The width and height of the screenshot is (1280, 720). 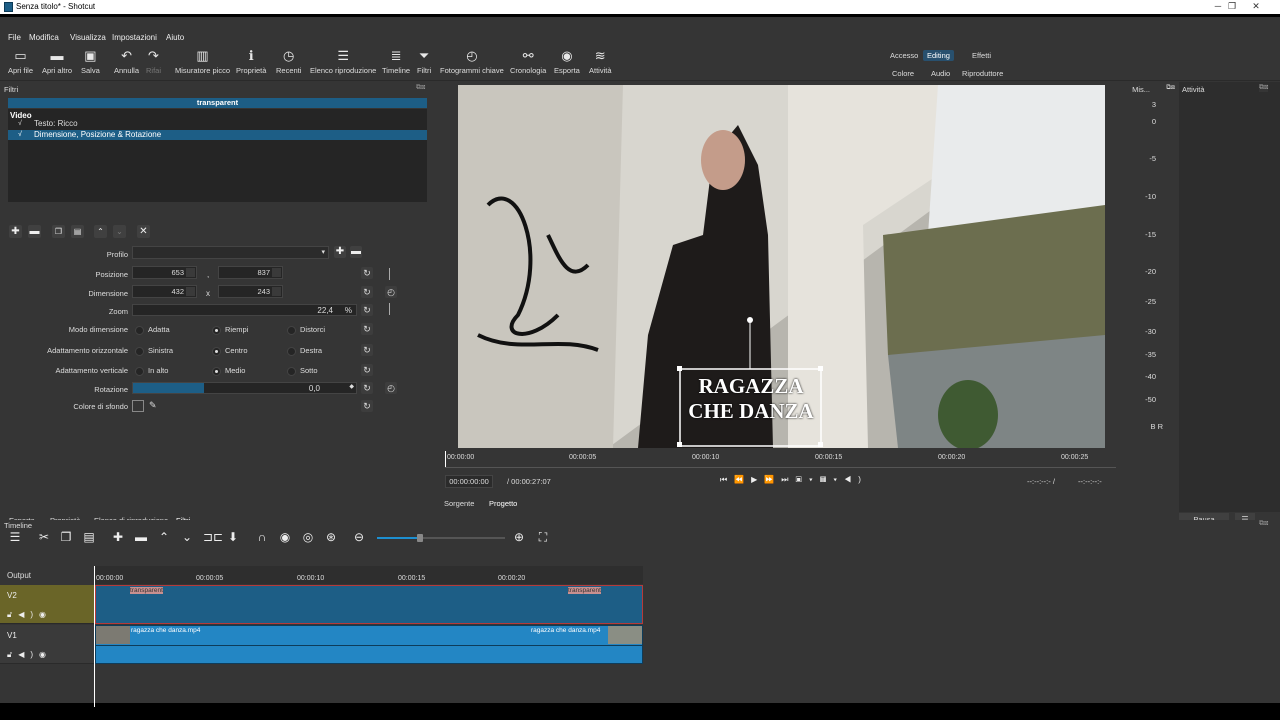 What do you see at coordinates (727, 479) in the screenshot?
I see `skip-previous-icon: ⏮` at bounding box center [727, 479].